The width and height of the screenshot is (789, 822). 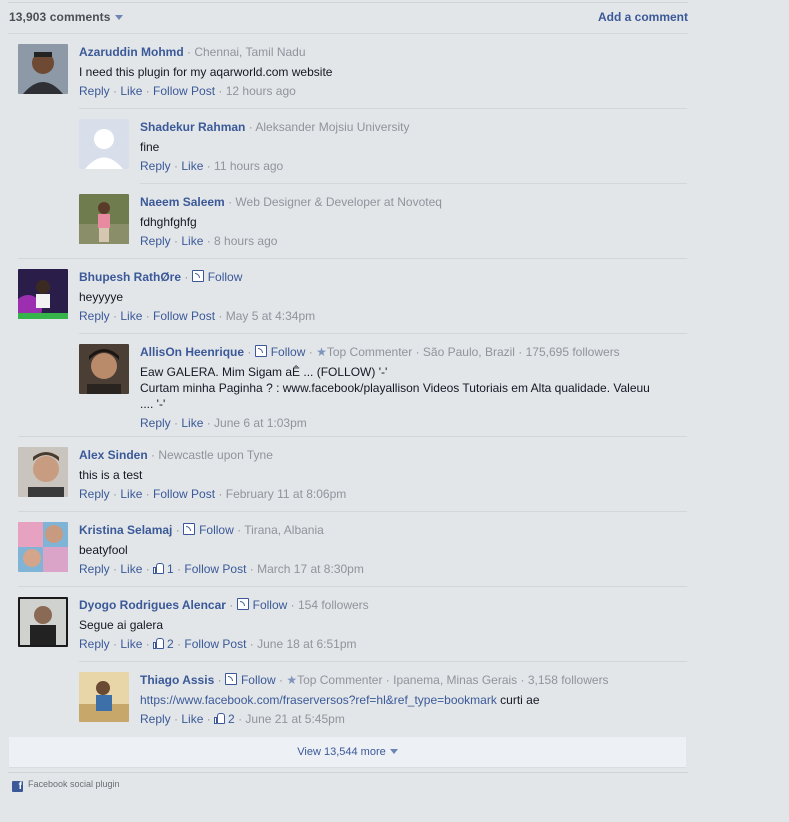 What do you see at coordinates (130, 277) in the screenshot?
I see `commenter-name: Bhupesh RathØre` at bounding box center [130, 277].